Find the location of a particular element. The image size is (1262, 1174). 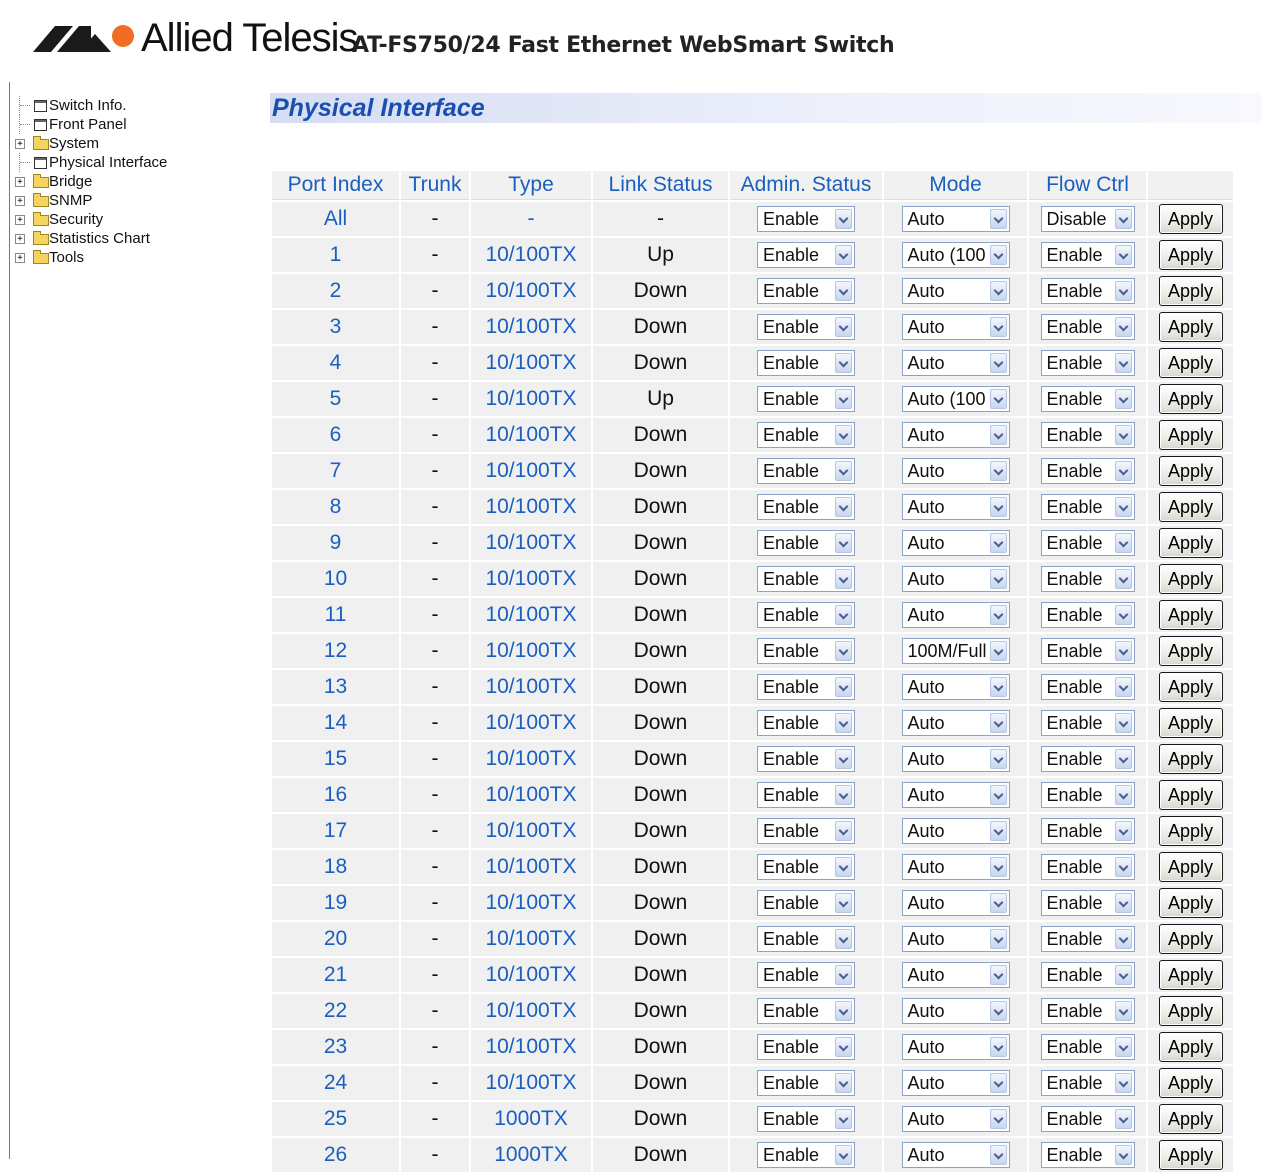

tree-item-label: System is located at coordinates (74, 143).